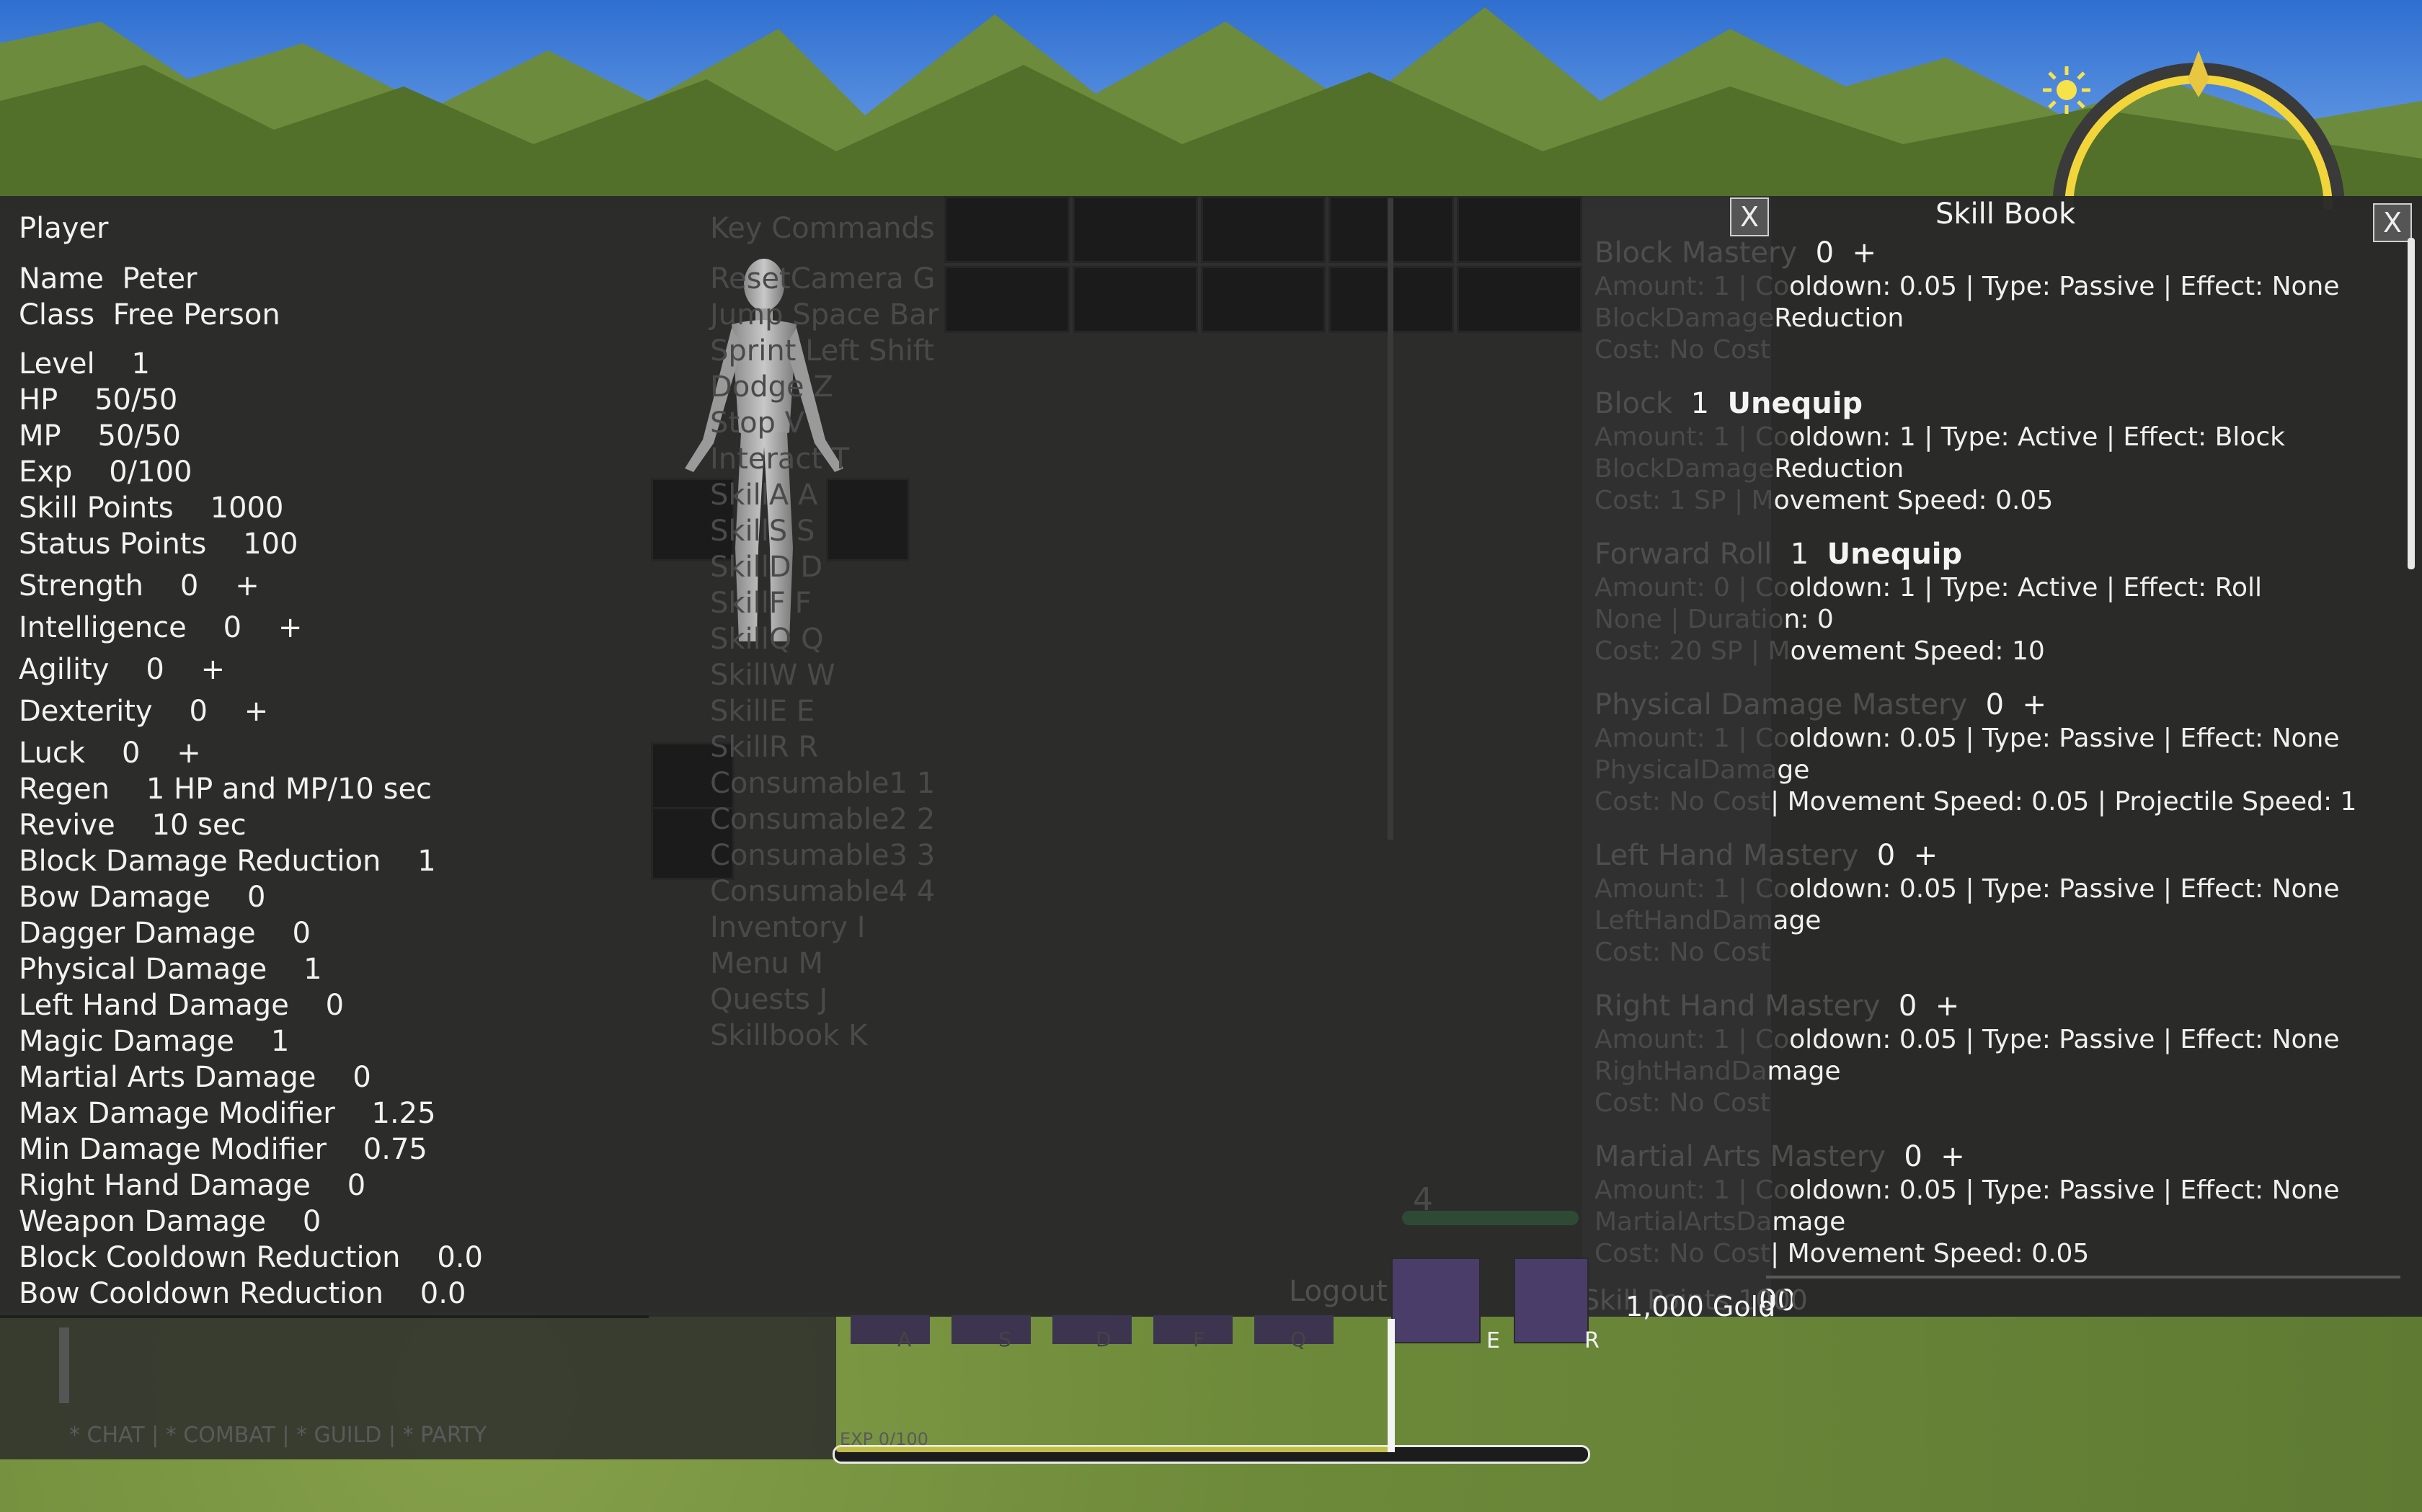 The height and width of the screenshot is (1512, 2422). Describe the element at coordinates (278, 1436) in the screenshot. I see `chat-tabs: * CHAT | * COMBAT | * GUILD | * PARTY` at that location.